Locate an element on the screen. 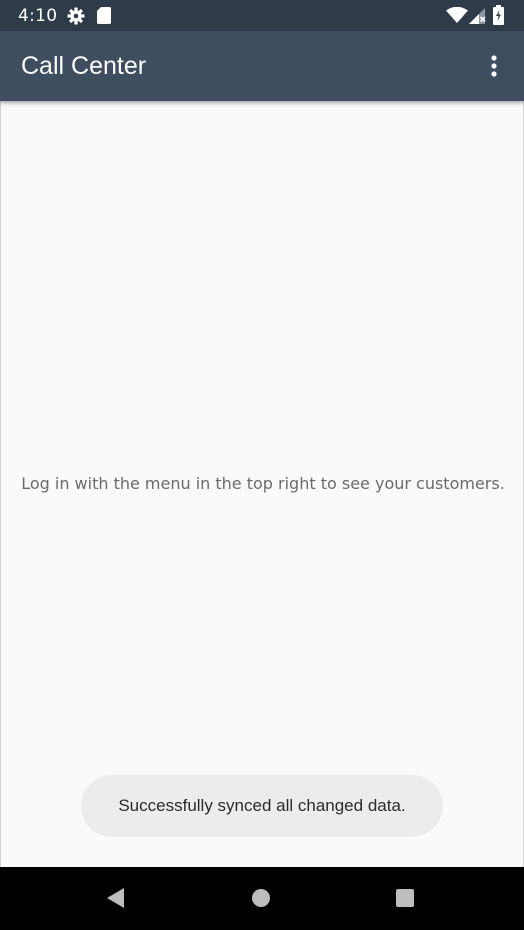 The image size is (524, 930). back-button is located at coordinates (116, 899).